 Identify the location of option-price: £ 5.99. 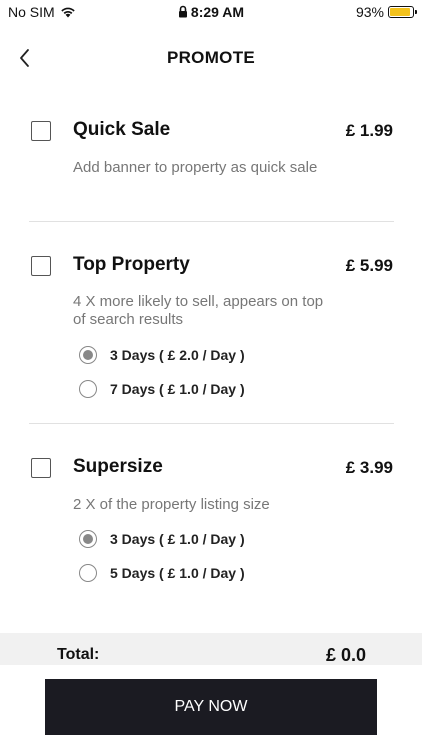
(369, 265).